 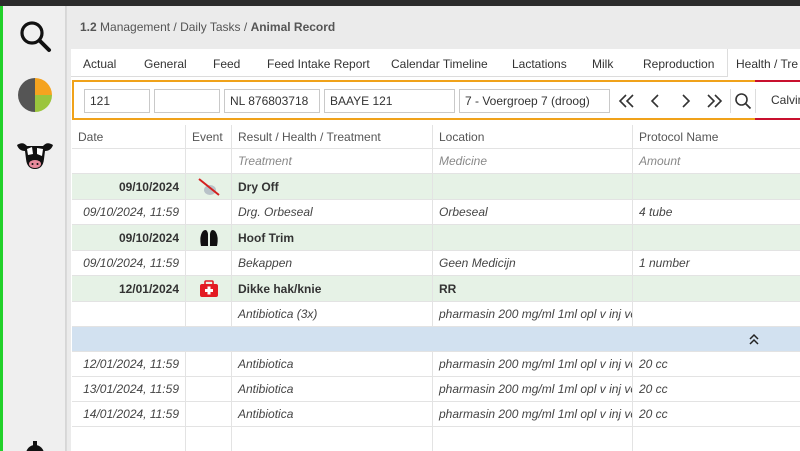 I want to click on next-animal-button, so click(x=685, y=101).